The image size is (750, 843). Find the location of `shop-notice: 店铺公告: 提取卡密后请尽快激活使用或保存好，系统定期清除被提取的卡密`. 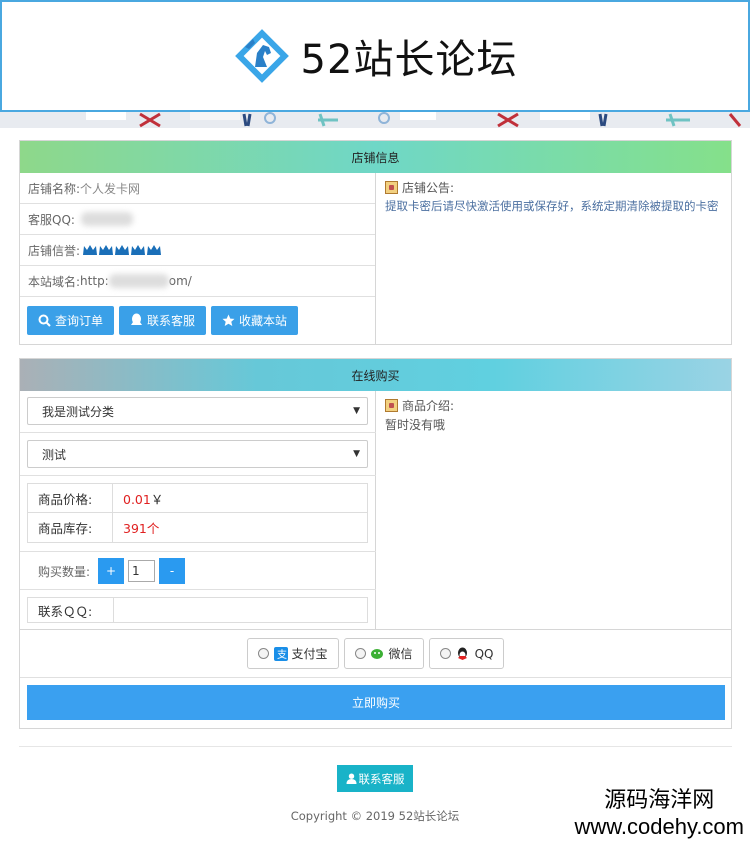

shop-notice: 店铺公告: 提取卡密后请尽快激活使用或保存好，系统定期清除被提取的卡密 is located at coordinates (554, 258).